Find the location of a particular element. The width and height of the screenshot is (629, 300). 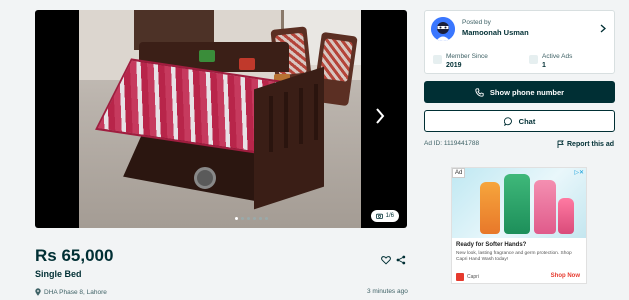

listing-location: DHA Phase 8, Lahore is located at coordinates (71, 292).